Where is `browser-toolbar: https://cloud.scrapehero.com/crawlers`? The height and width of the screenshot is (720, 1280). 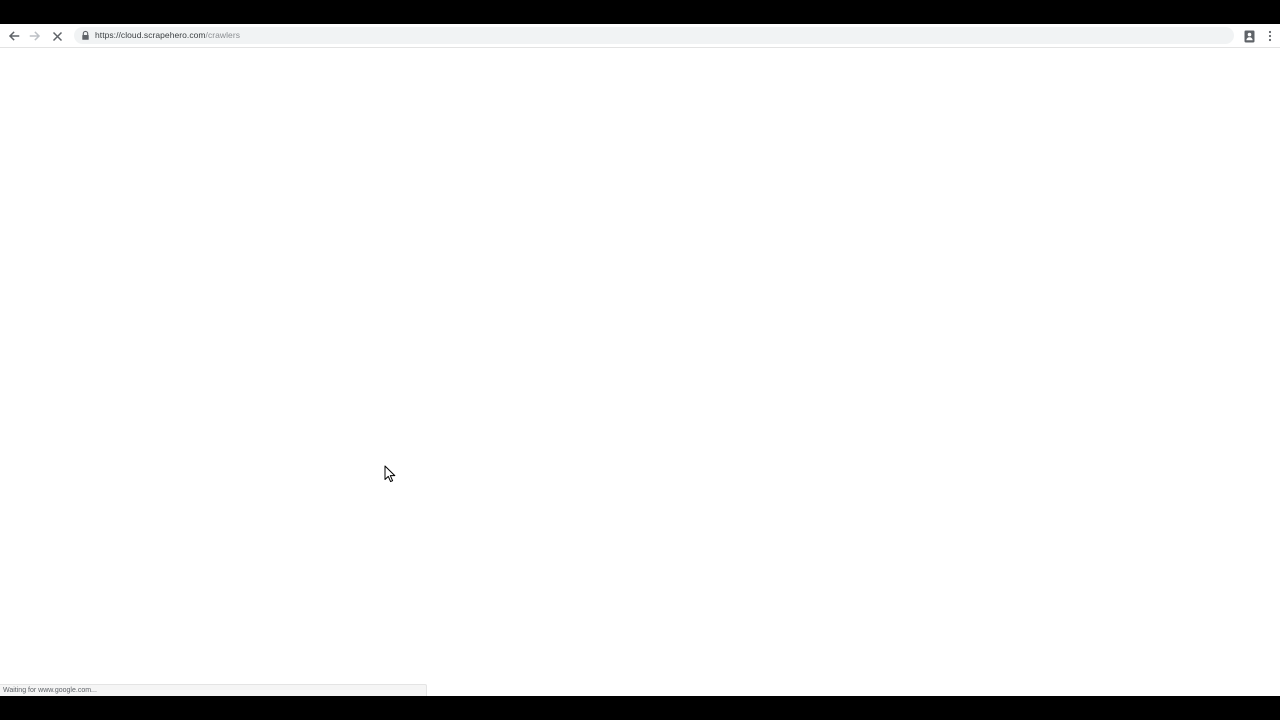 browser-toolbar: https://cloud.scrapehero.com/crawlers is located at coordinates (640, 36).